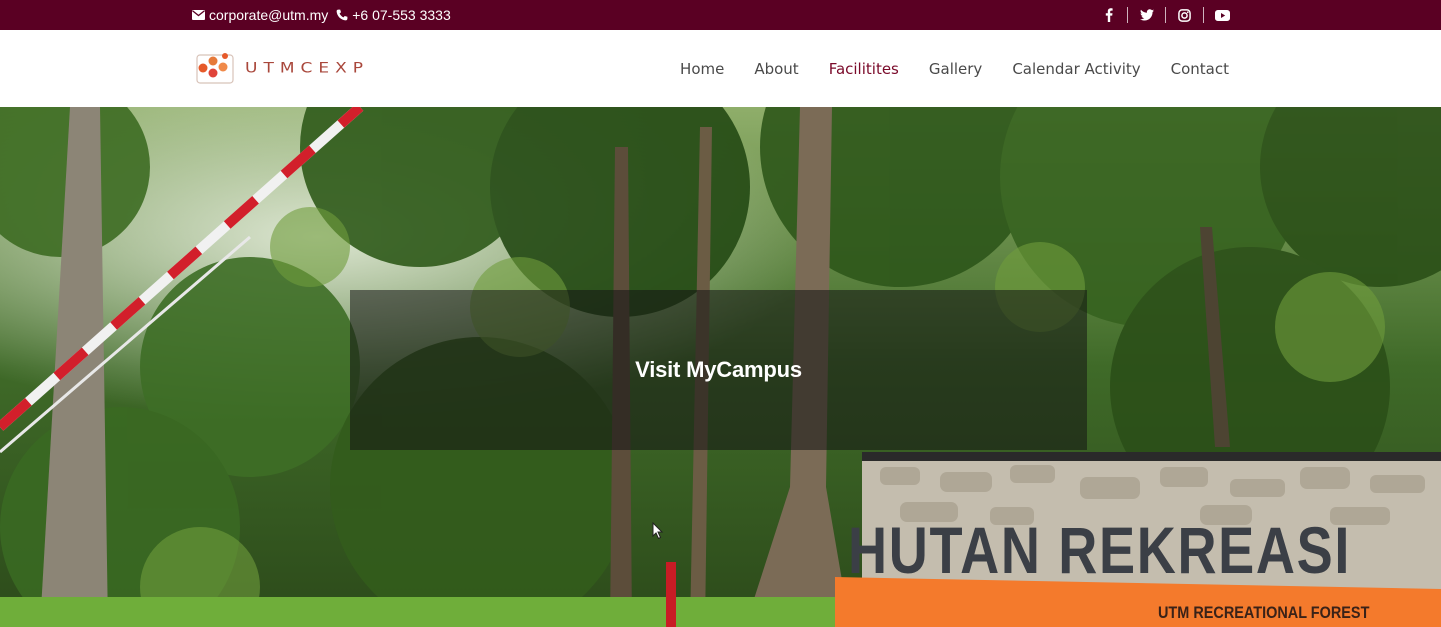 The height and width of the screenshot is (627, 1441). I want to click on contact-info: corporate@utm.my +6 07-553 3333, so click(321, 15).